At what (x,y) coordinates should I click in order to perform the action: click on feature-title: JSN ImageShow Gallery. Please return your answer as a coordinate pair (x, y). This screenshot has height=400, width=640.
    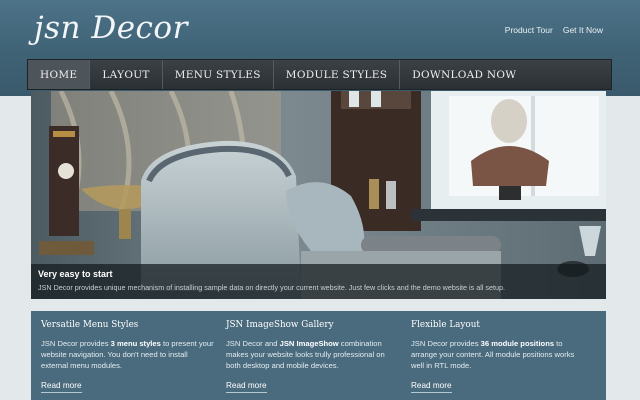
    Looking at the image, I should click on (280, 325).